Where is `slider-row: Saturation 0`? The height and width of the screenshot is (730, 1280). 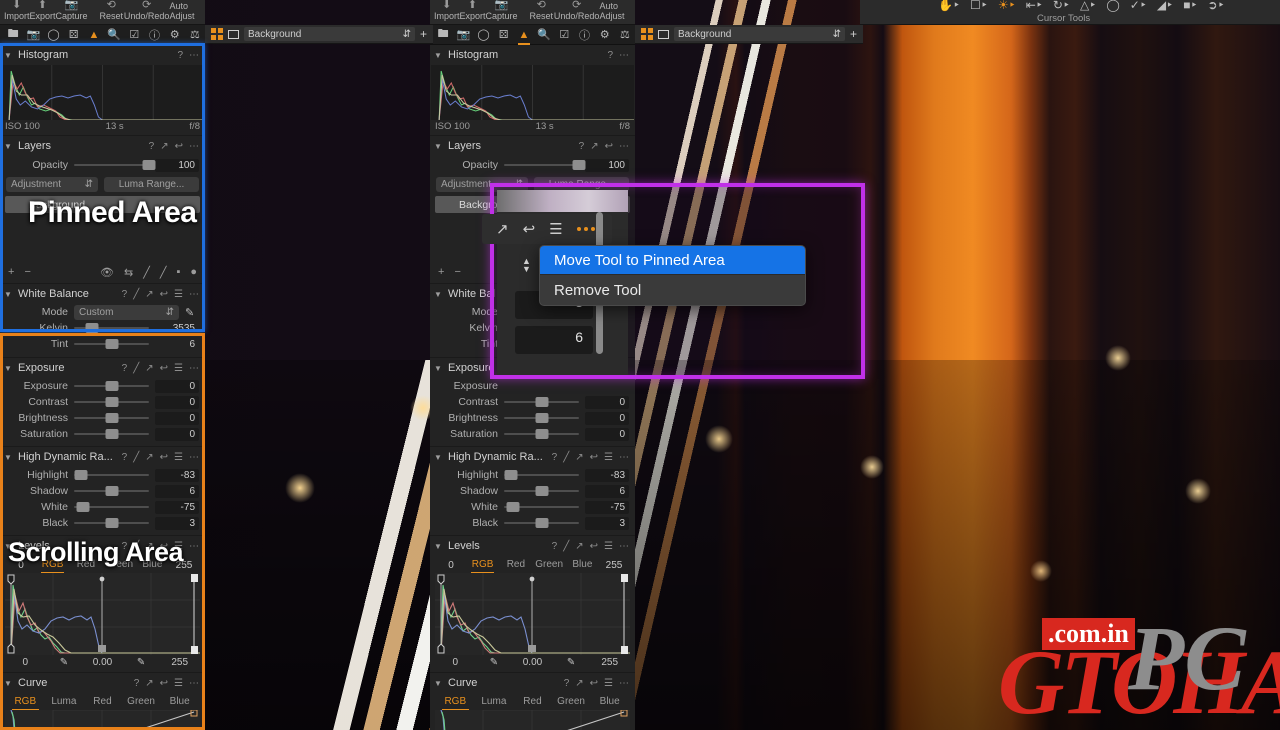 slider-row: Saturation 0 is located at coordinates (102, 434).